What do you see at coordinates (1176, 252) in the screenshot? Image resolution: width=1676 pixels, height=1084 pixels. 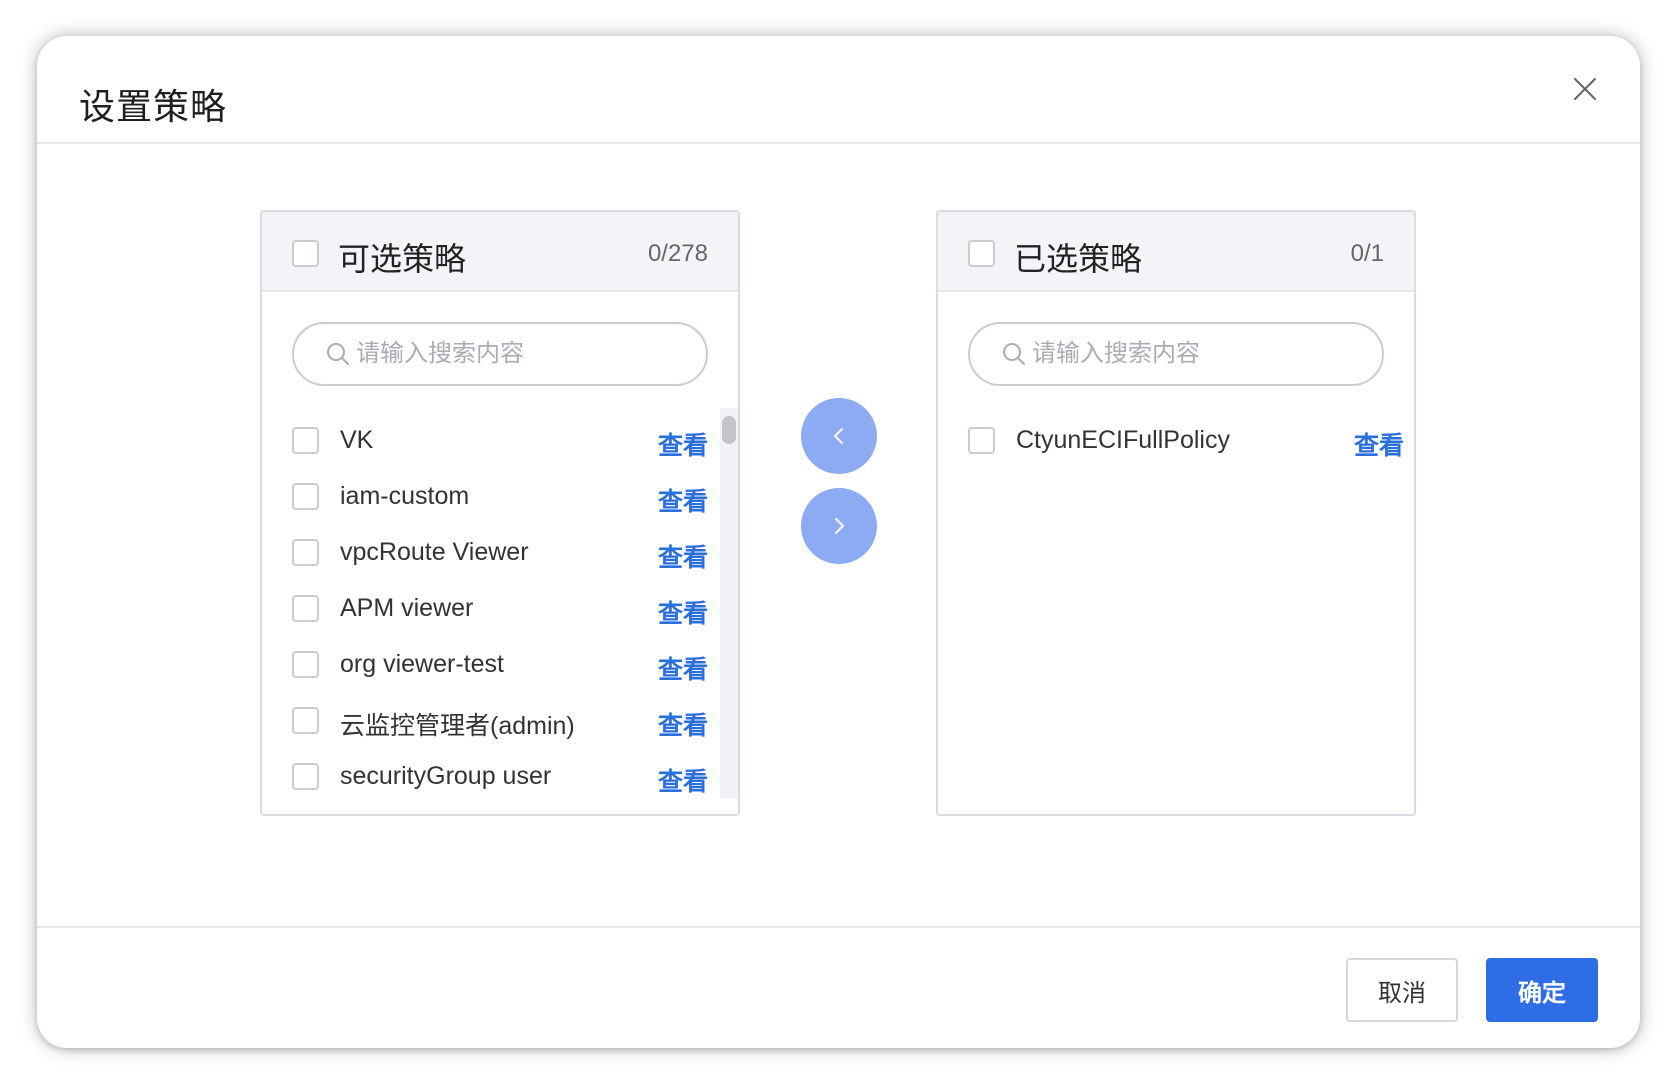 I see `panel-header: 已选策略 0/1` at bounding box center [1176, 252].